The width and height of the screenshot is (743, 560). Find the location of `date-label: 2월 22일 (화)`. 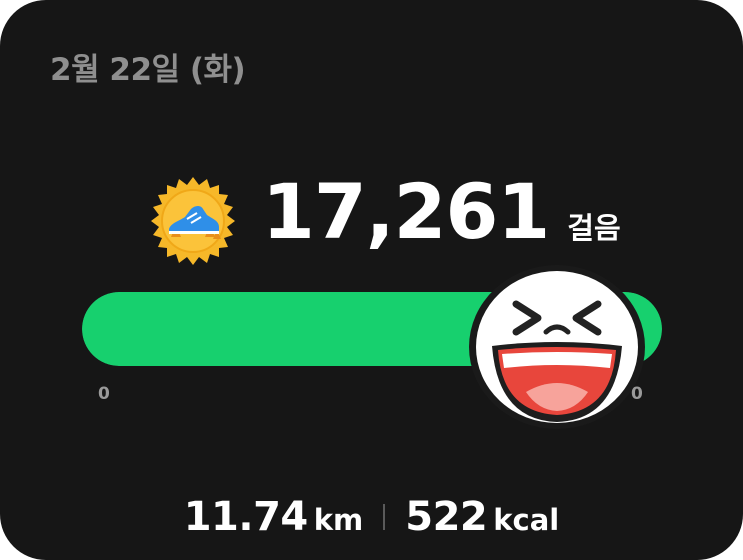

date-label: 2월 22일 (화) is located at coordinates (148, 70).